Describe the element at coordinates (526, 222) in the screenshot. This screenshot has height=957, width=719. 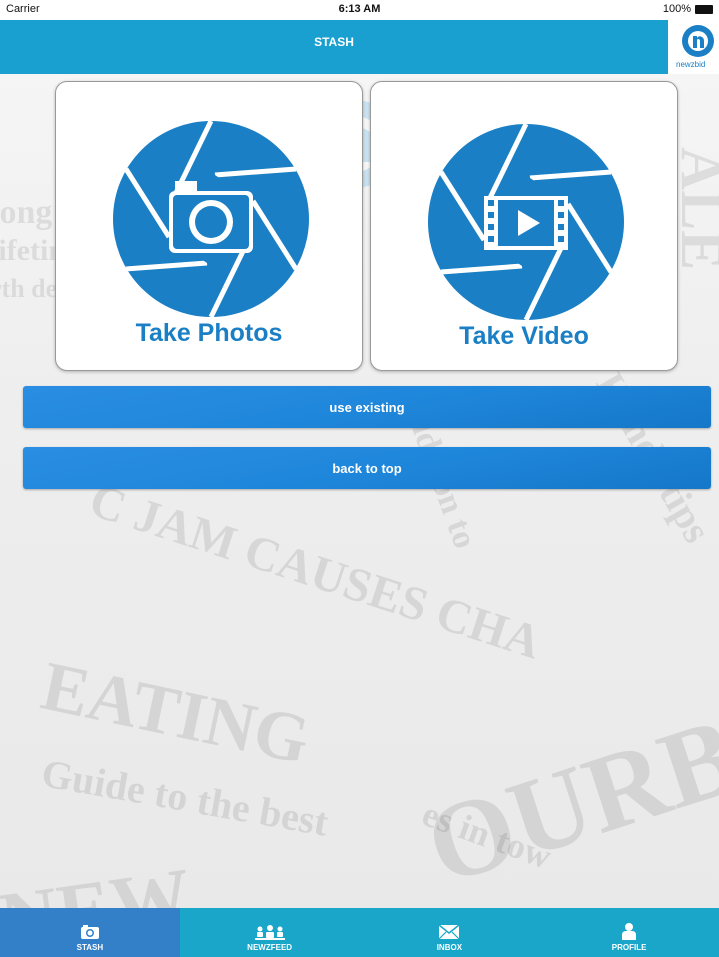
I see `video-shutter-icon` at that location.